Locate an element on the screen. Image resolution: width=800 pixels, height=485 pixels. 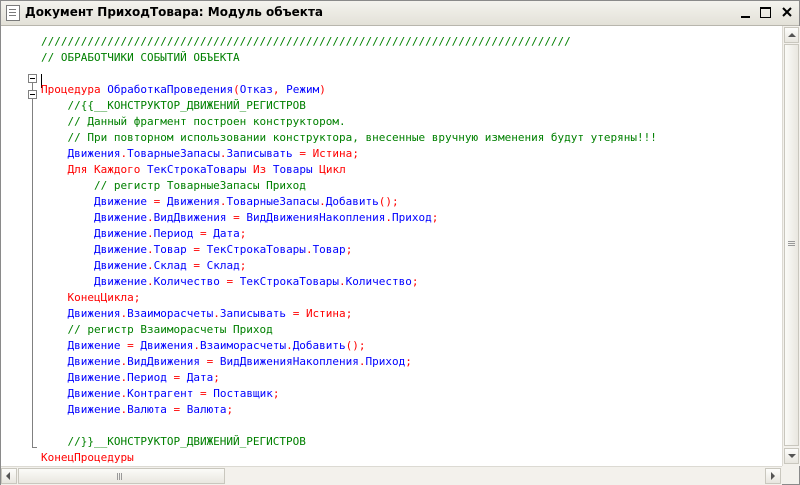
code-line: // регистр Взаиморасчеты Приход is located at coordinates (157, 329).